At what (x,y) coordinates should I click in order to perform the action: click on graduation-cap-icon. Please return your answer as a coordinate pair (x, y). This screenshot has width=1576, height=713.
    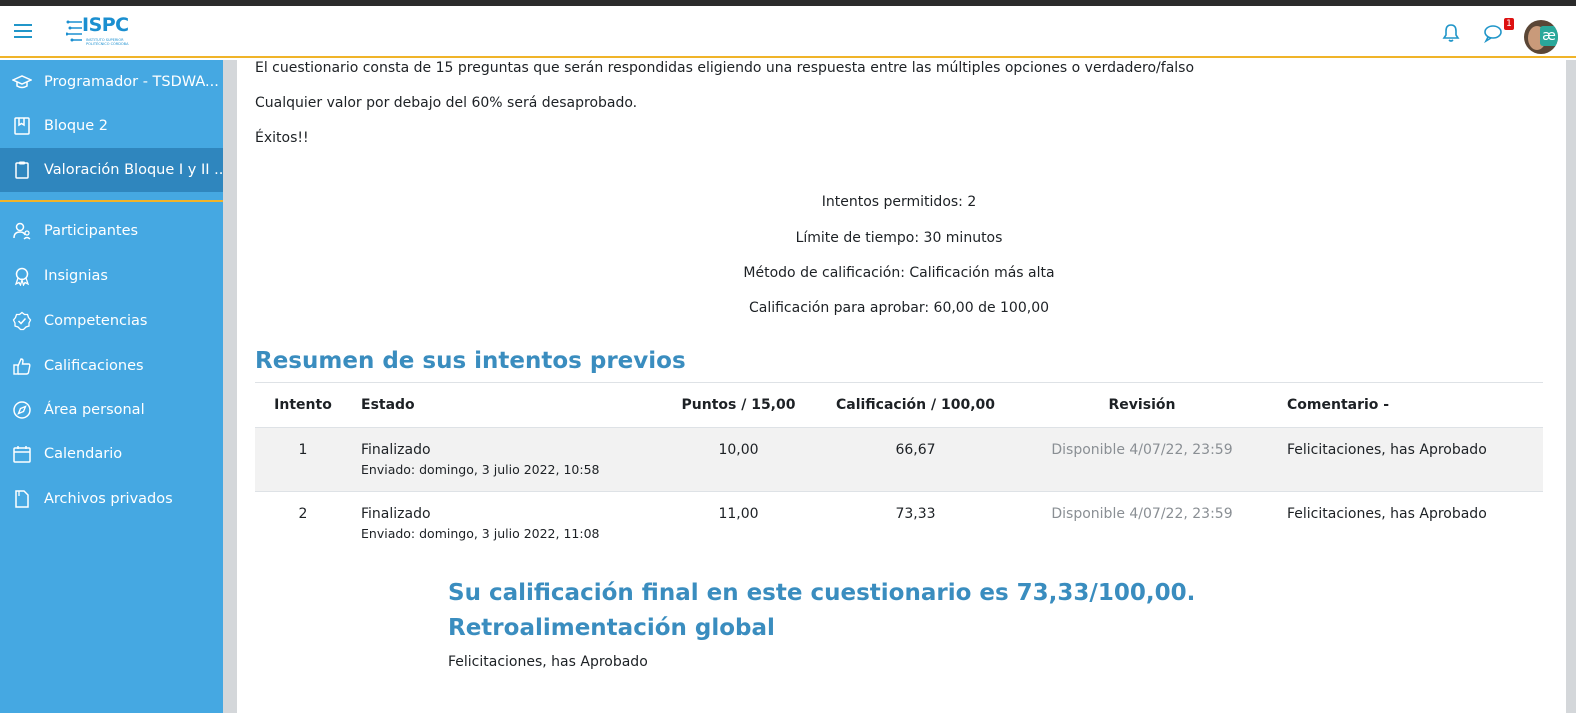
    Looking at the image, I should click on (22, 82).